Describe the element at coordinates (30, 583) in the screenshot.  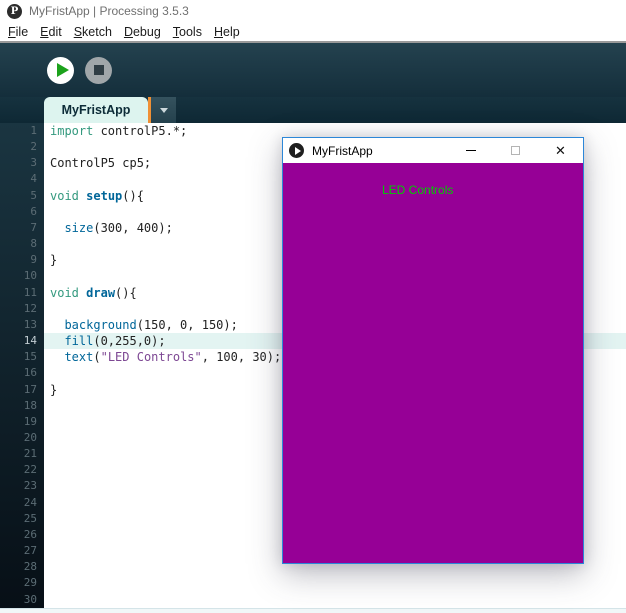
I see `line-number: 29` at that location.